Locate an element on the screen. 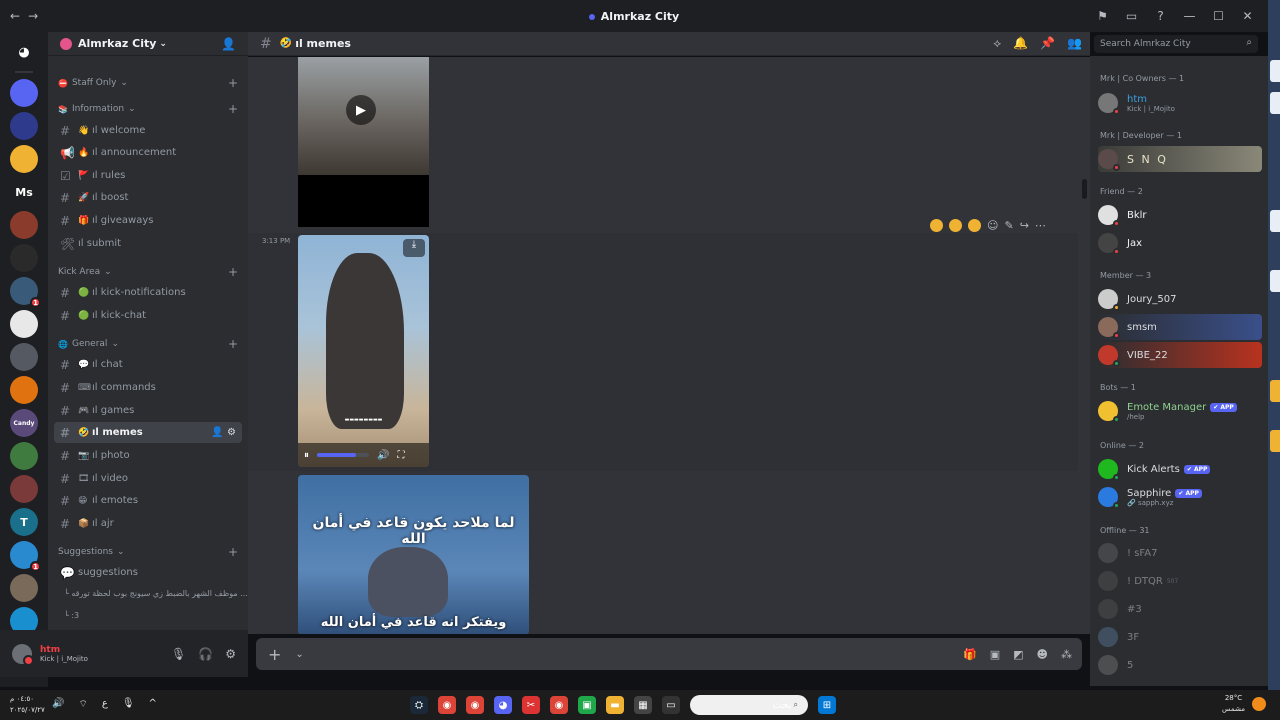  capcut-icon: ✂ is located at coordinates (531, 705).